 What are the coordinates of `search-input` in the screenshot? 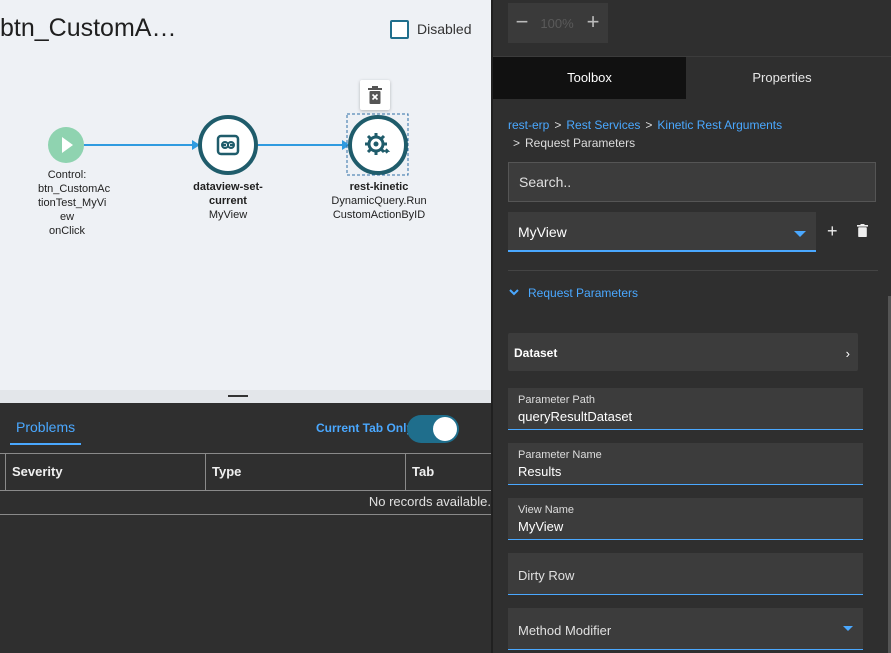 It's located at (692, 182).